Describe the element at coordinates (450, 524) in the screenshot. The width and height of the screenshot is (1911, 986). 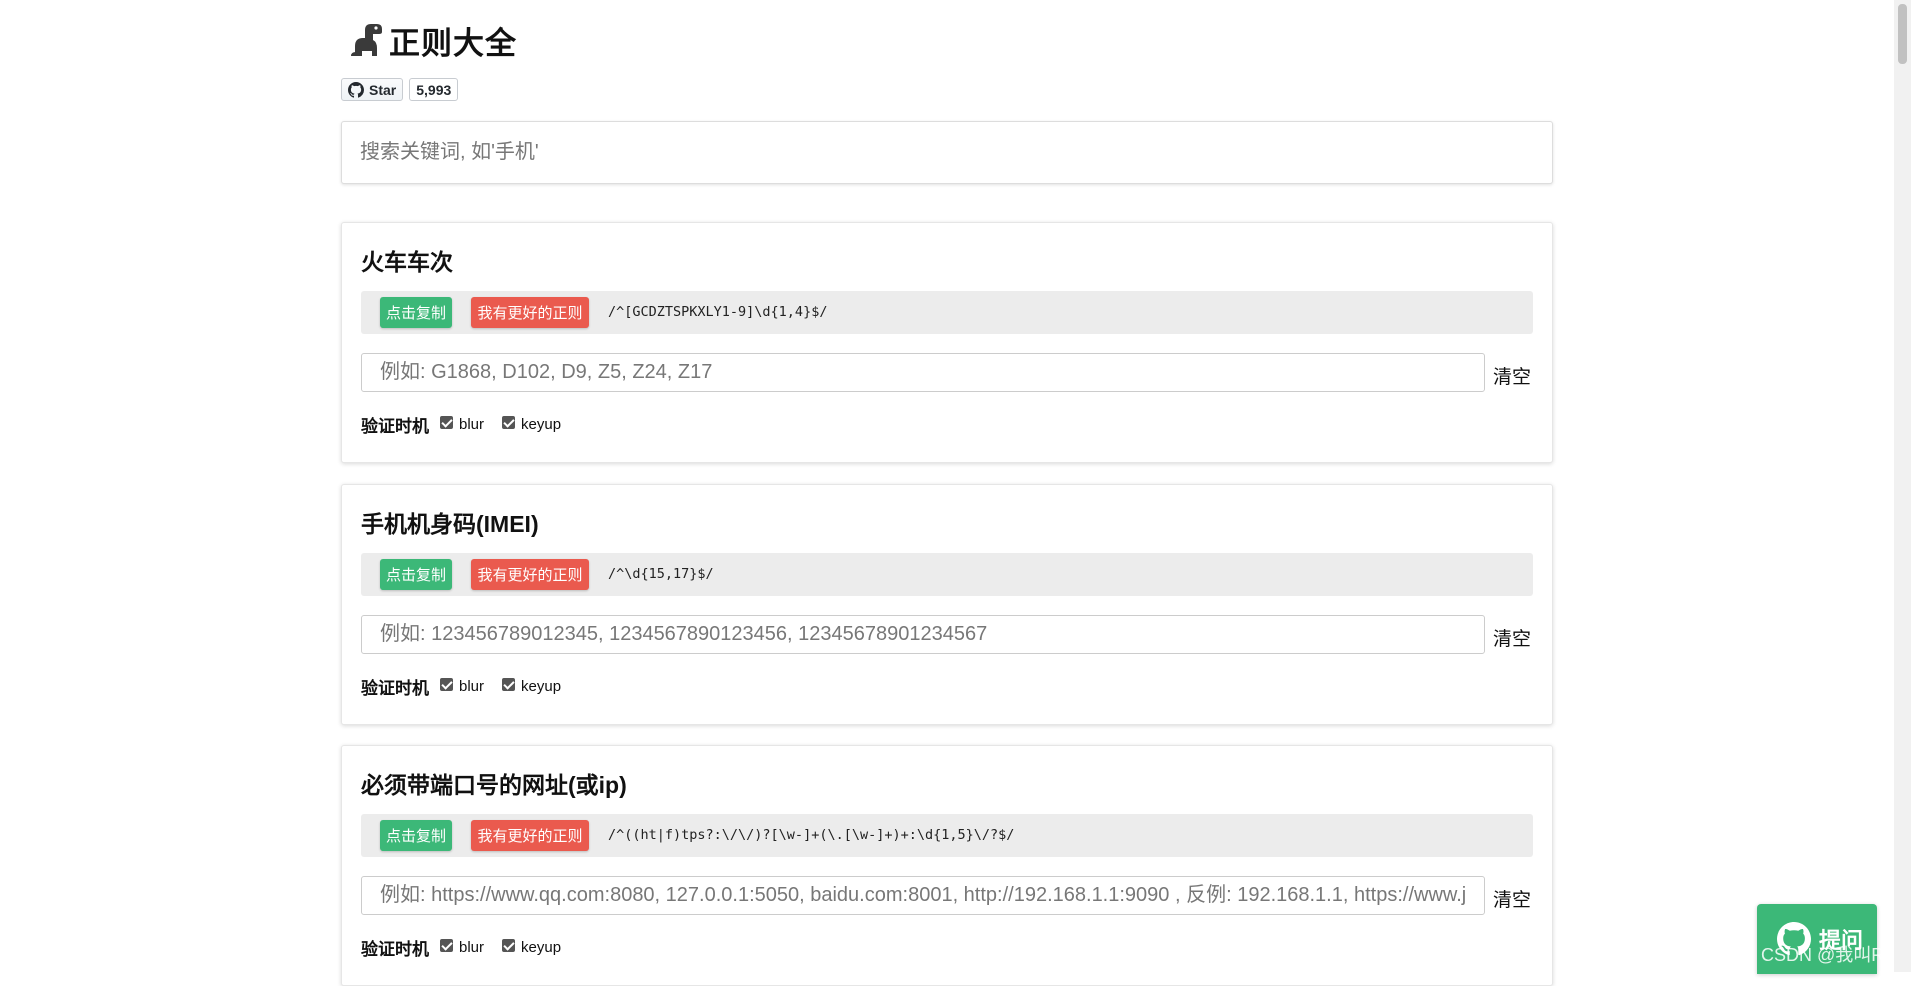
I see `card-title: 手机机身码(IMEI)` at that location.